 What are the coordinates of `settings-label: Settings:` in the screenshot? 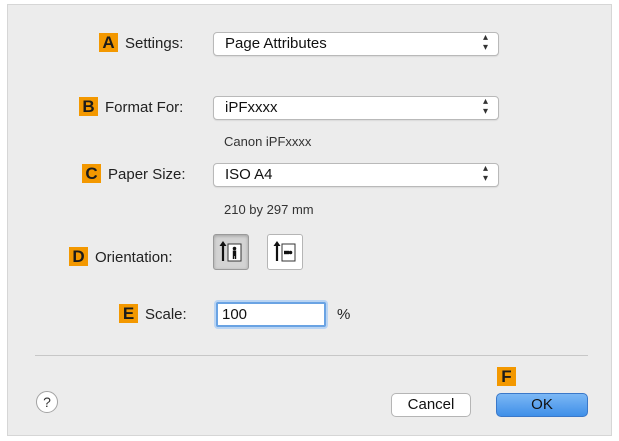 It's located at (154, 43).